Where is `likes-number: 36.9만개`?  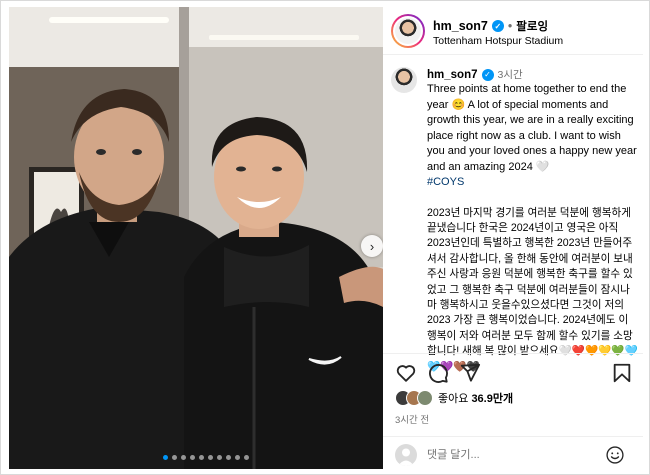
likes-number: 36.9만개 is located at coordinates (492, 399).